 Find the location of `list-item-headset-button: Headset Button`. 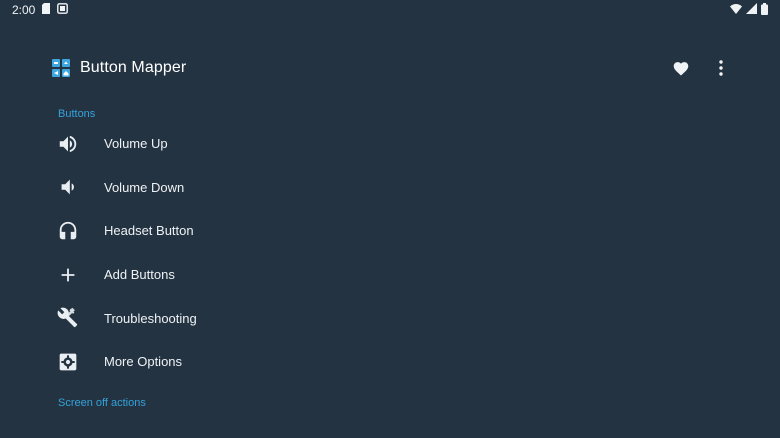

list-item-headset-button: Headset Button is located at coordinates (390, 231).